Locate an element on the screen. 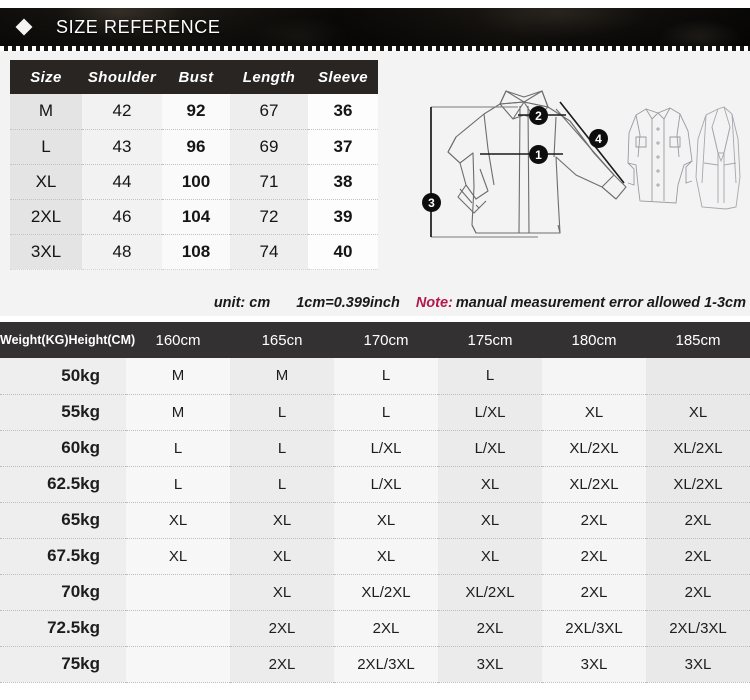 Image resolution: width=750 pixels, height=700 pixels. height-170-col-header: 170cm is located at coordinates (386, 340).